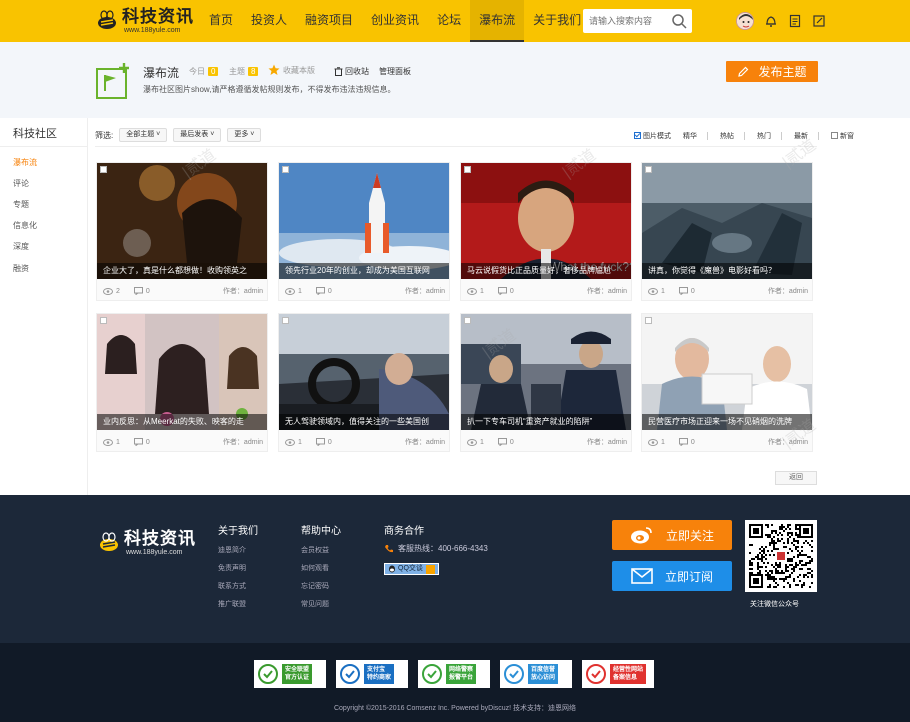  I want to click on sort-popular: 热门, so click(764, 136).